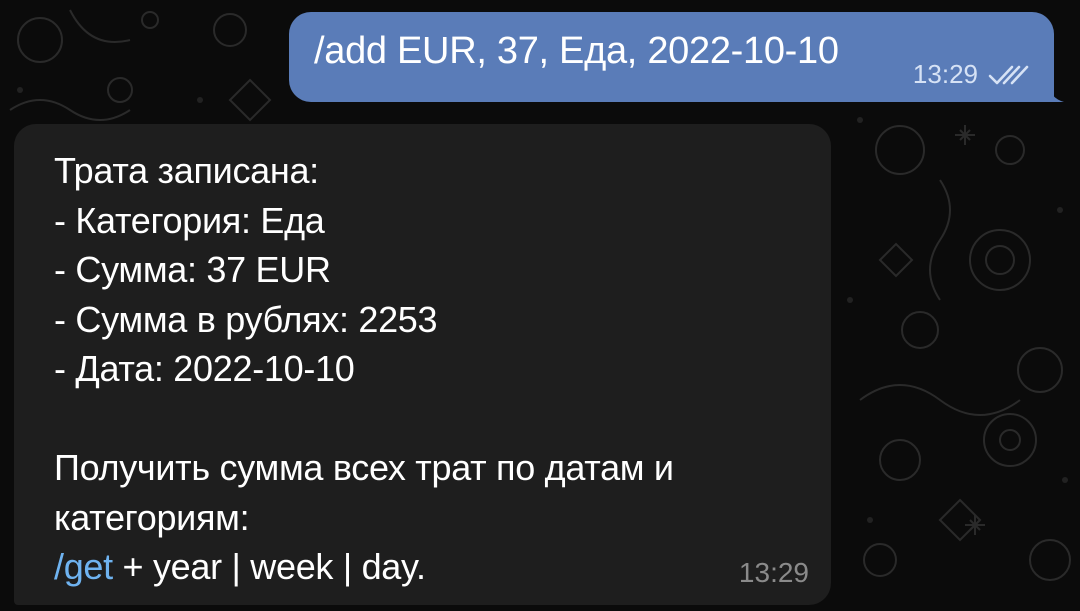 The image size is (1080, 611). What do you see at coordinates (773, 572) in the screenshot?
I see `incoming-message-time: 13:29` at bounding box center [773, 572].